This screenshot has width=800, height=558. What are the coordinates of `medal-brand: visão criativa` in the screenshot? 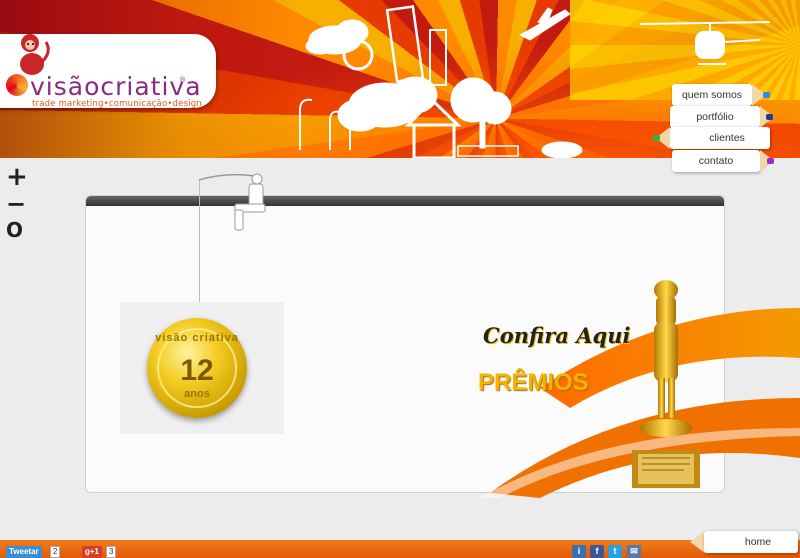 It's located at (197, 338).